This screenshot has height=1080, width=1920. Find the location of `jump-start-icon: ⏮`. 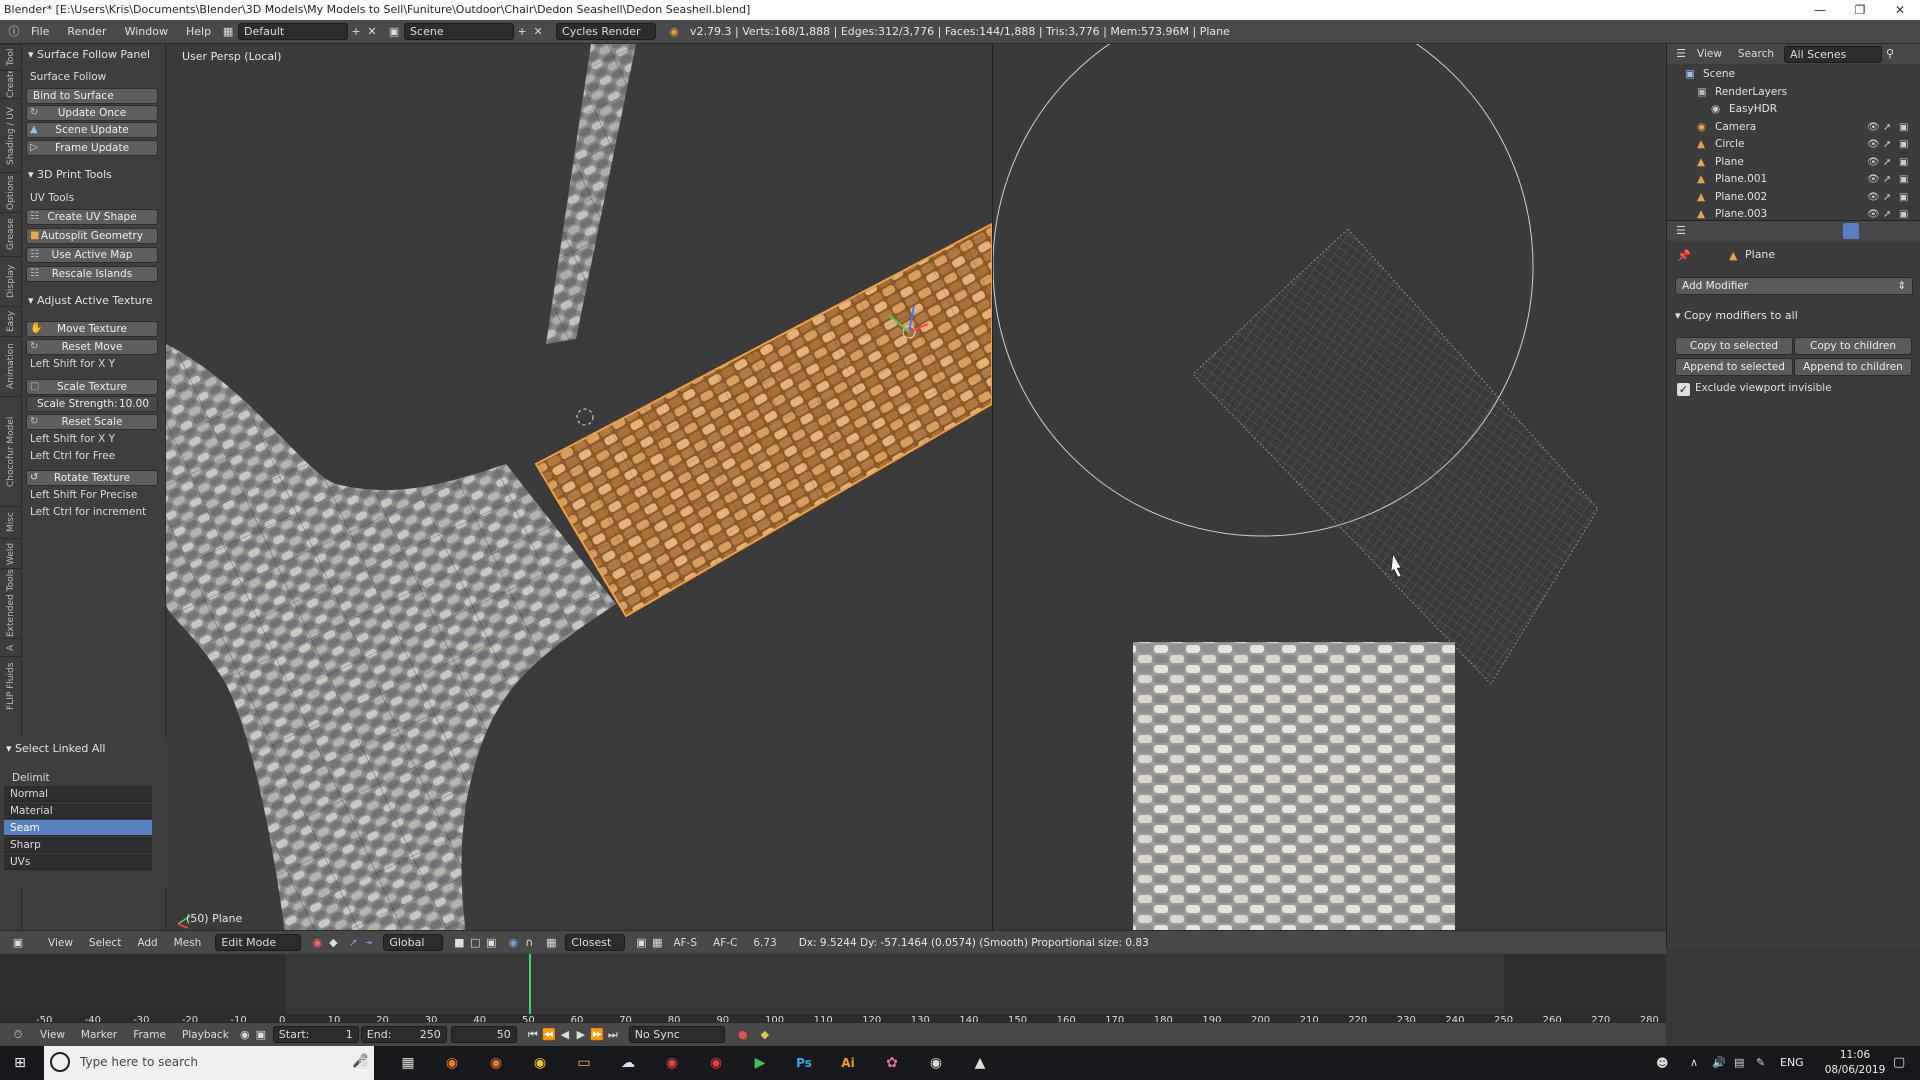

jump-start-icon: ⏮ is located at coordinates (533, 1035).